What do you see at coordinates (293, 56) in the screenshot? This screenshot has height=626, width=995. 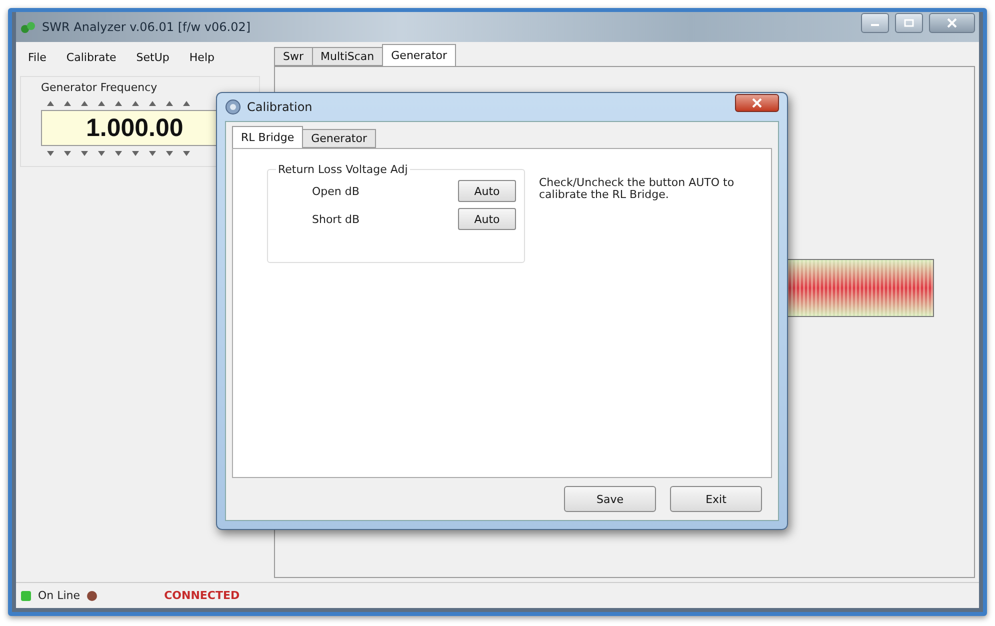 I see `tab: Swr` at bounding box center [293, 56].